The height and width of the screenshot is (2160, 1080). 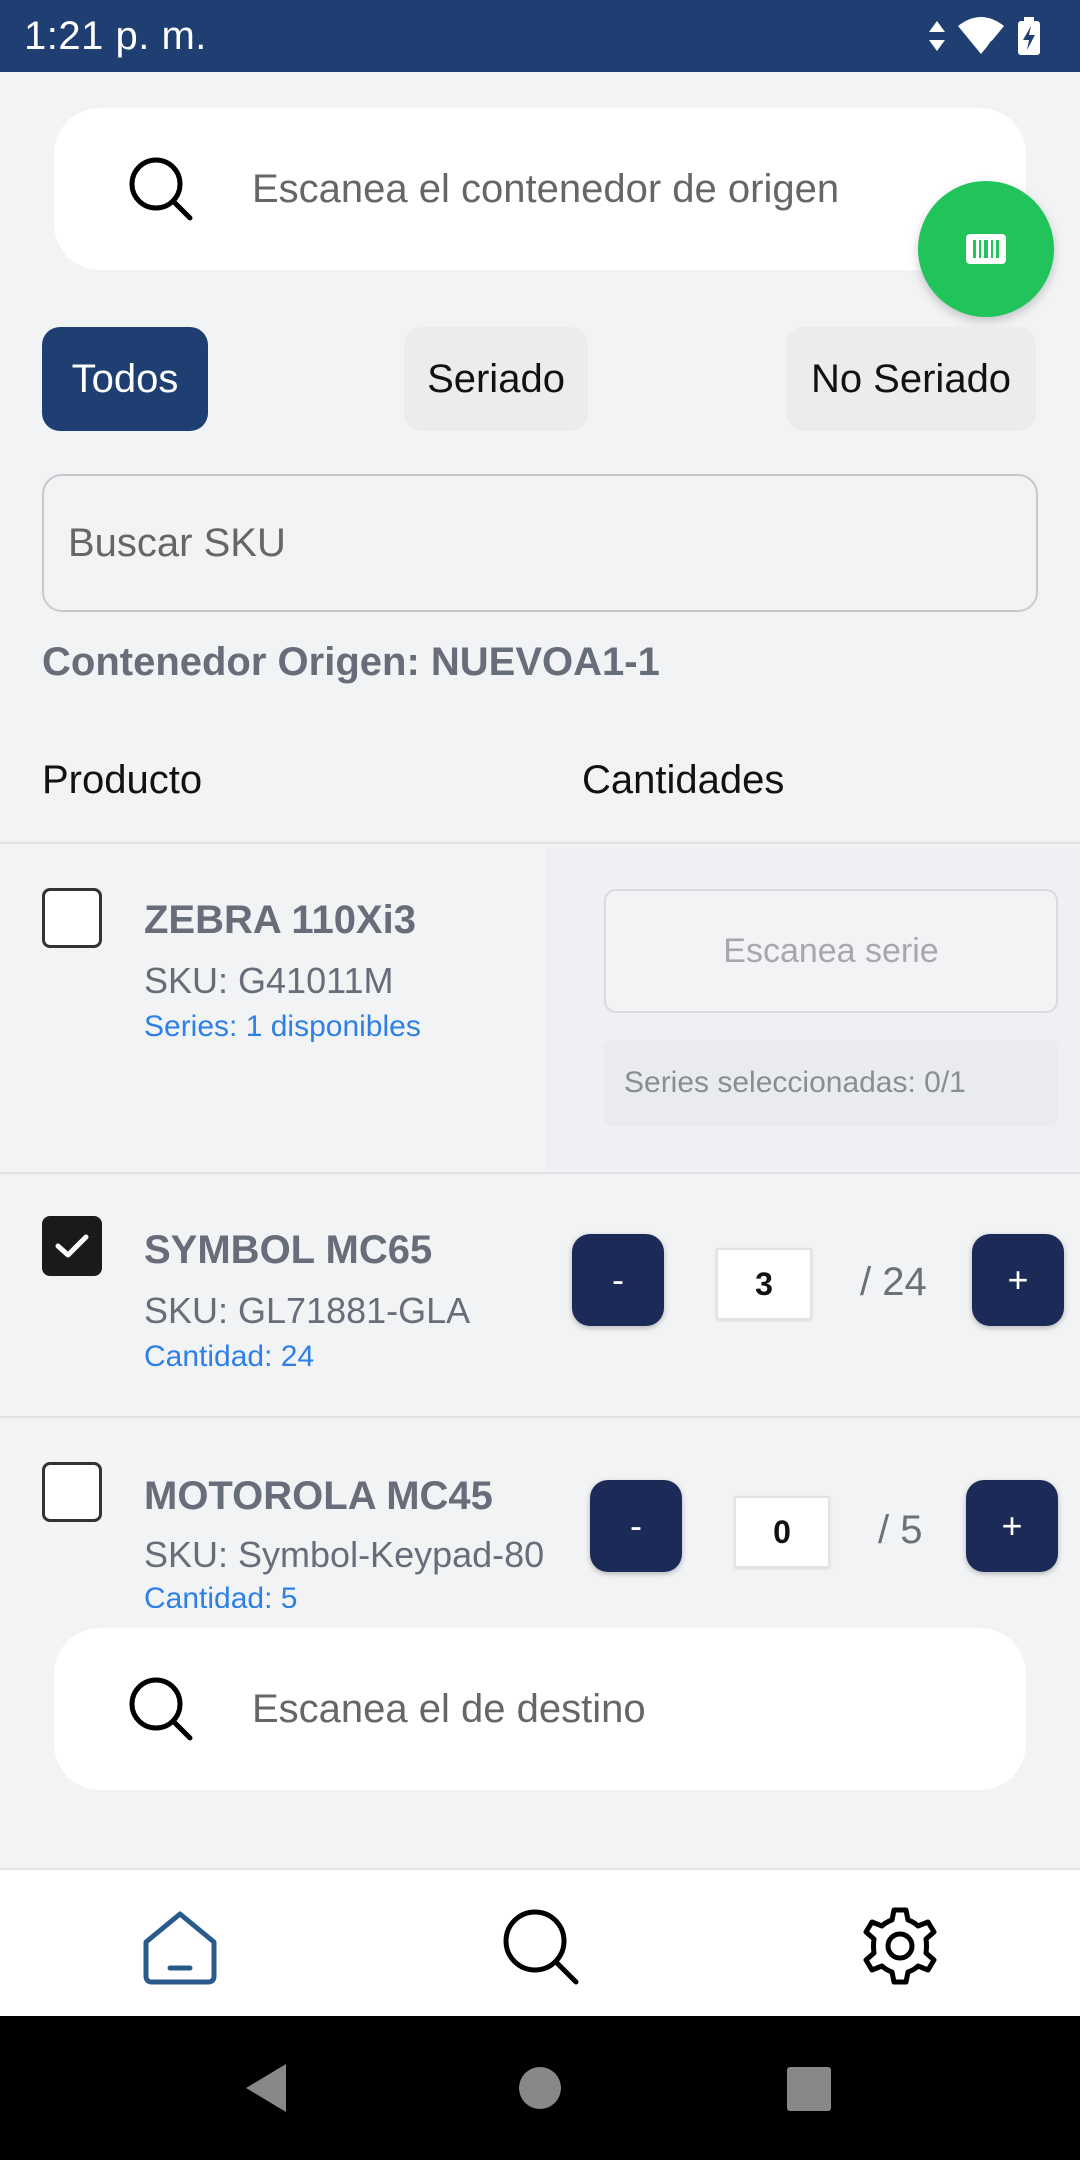 I want to click on signal-label: 4, so click(x=990, y=47).